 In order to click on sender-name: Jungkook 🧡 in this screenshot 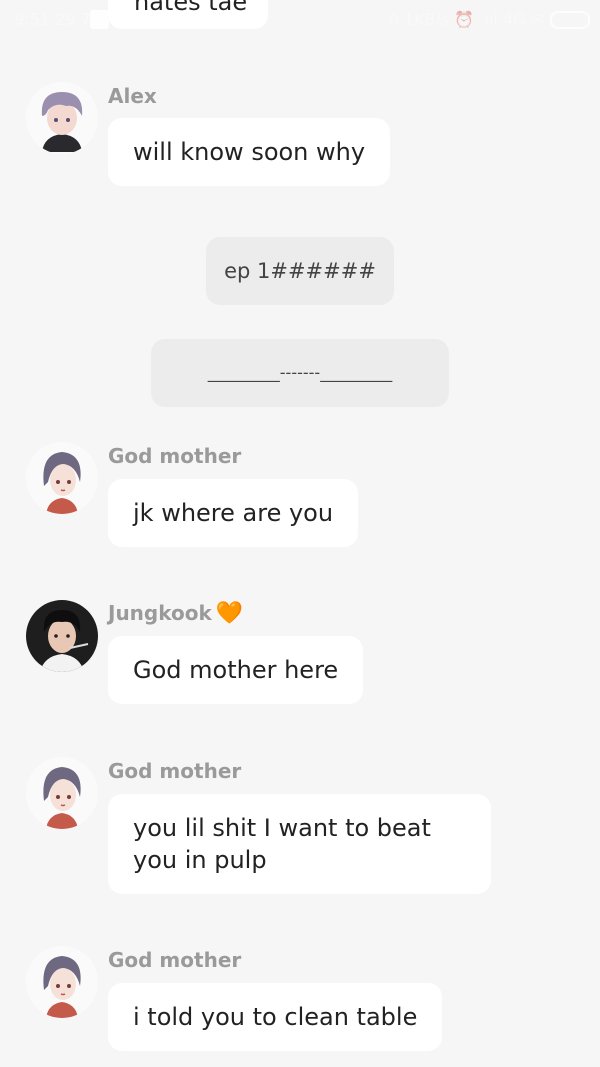, I will do `click(175, 613)`.